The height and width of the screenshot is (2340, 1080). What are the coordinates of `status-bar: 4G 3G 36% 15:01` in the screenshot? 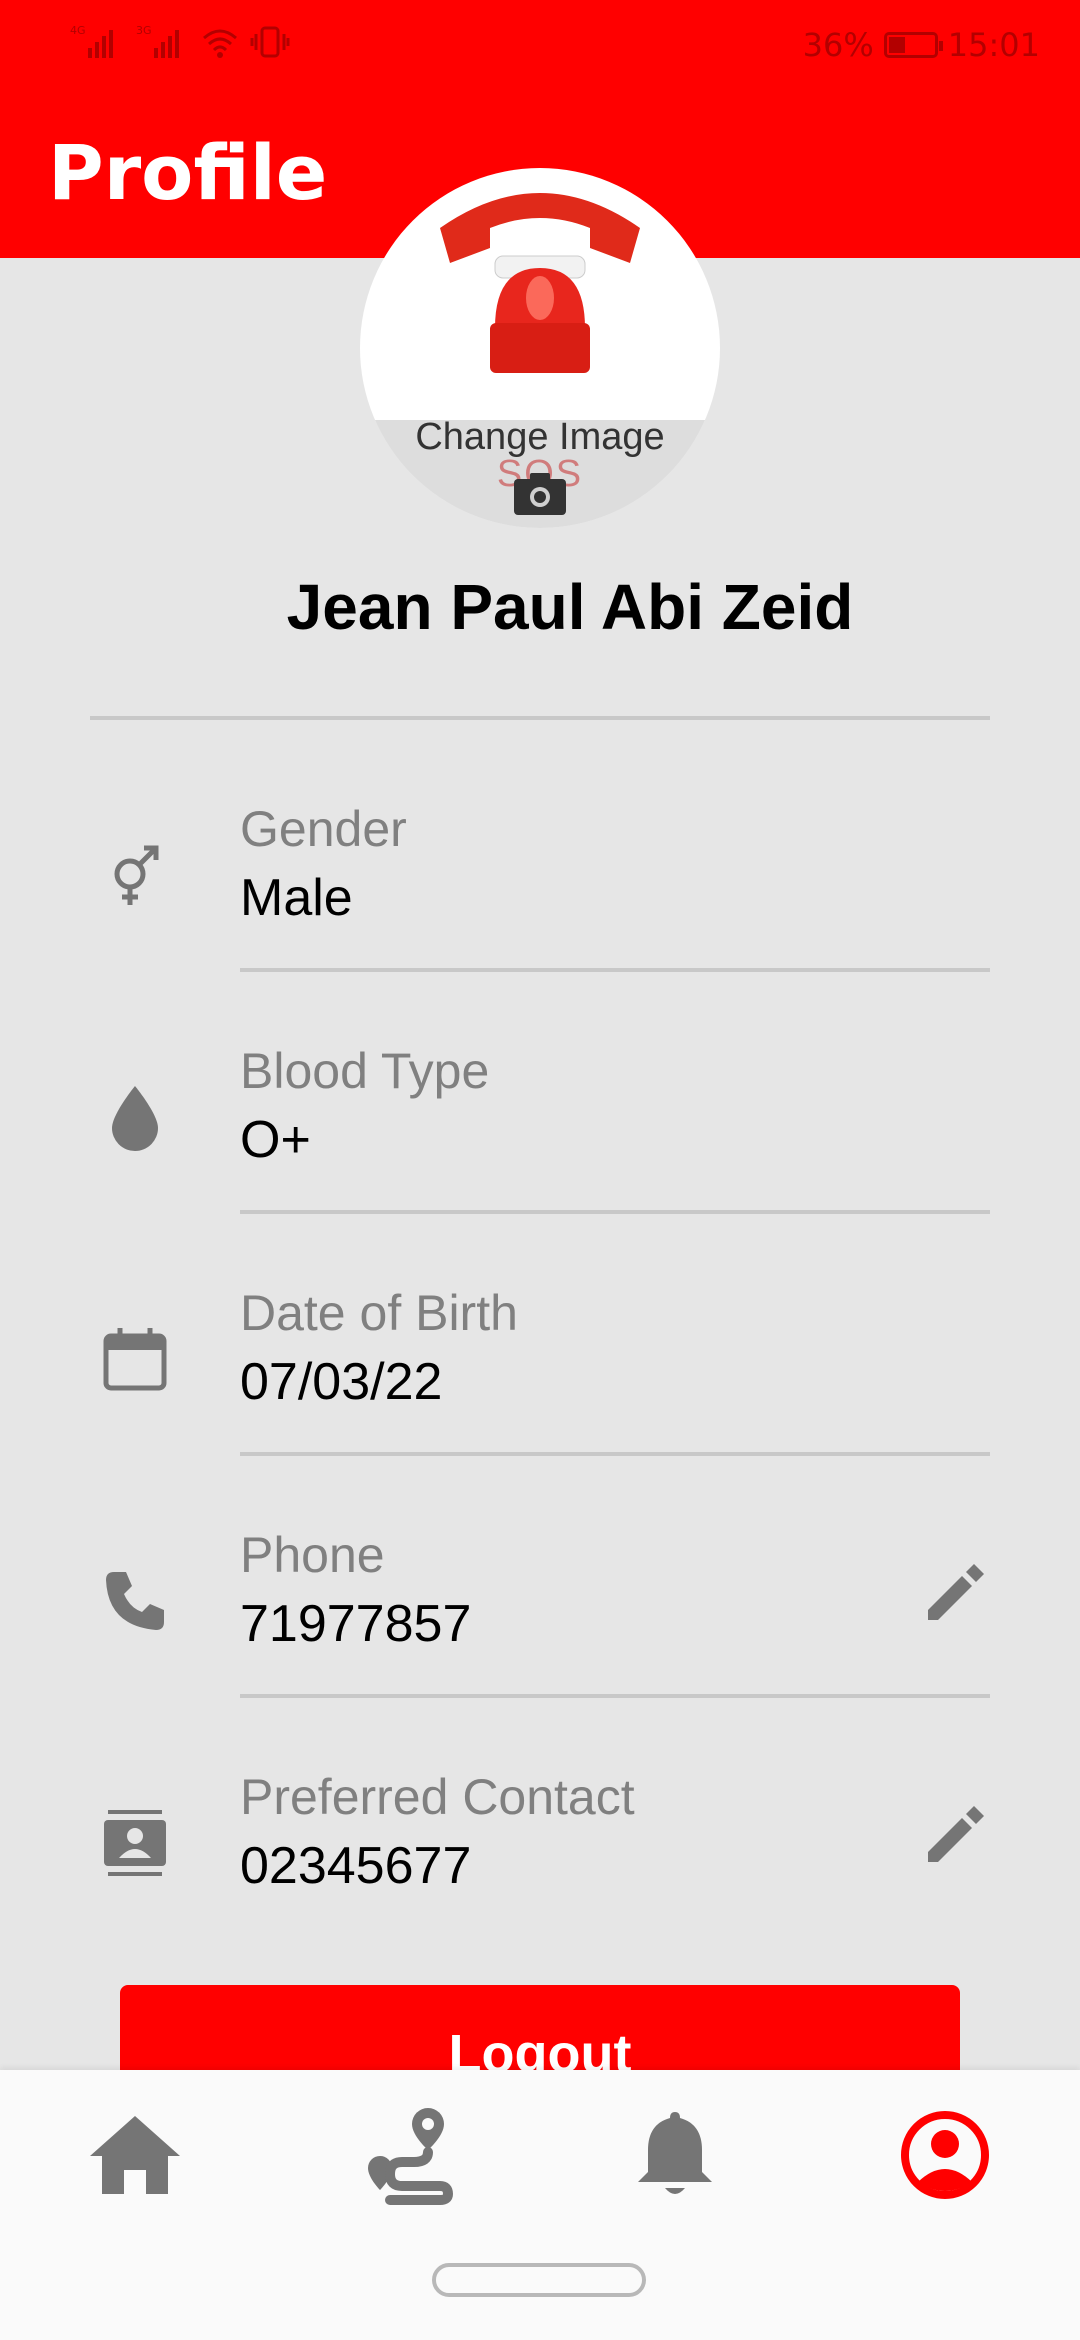 It's located at (540, 45).